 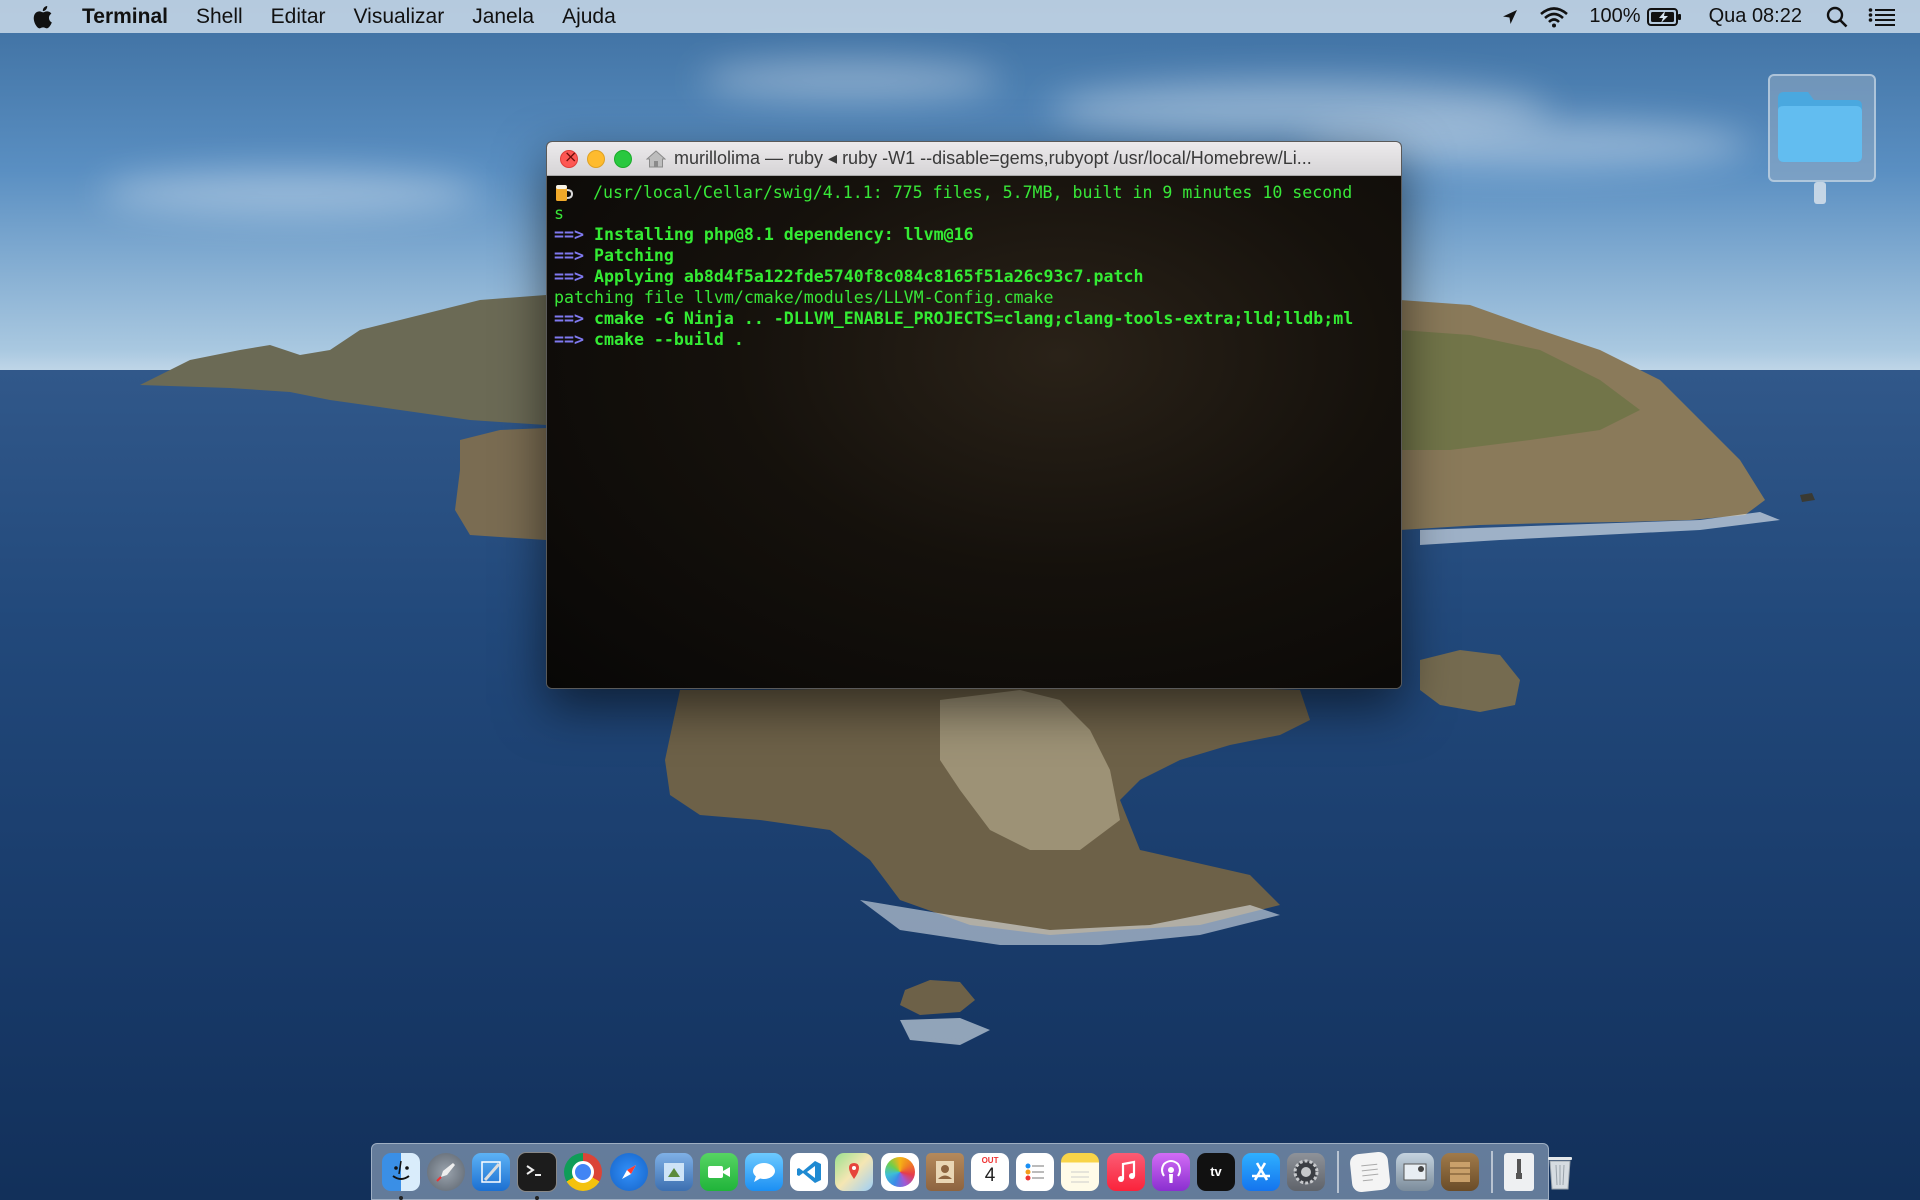 I want to click on safari-icon, so click(x=628, y=1171).